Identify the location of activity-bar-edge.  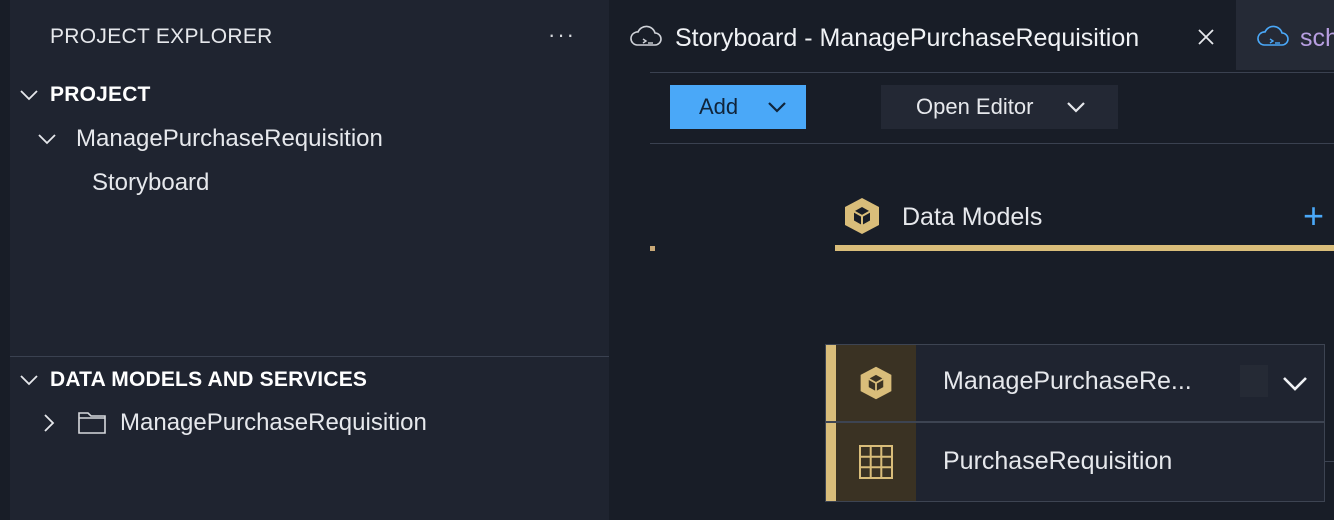
(5, 260).